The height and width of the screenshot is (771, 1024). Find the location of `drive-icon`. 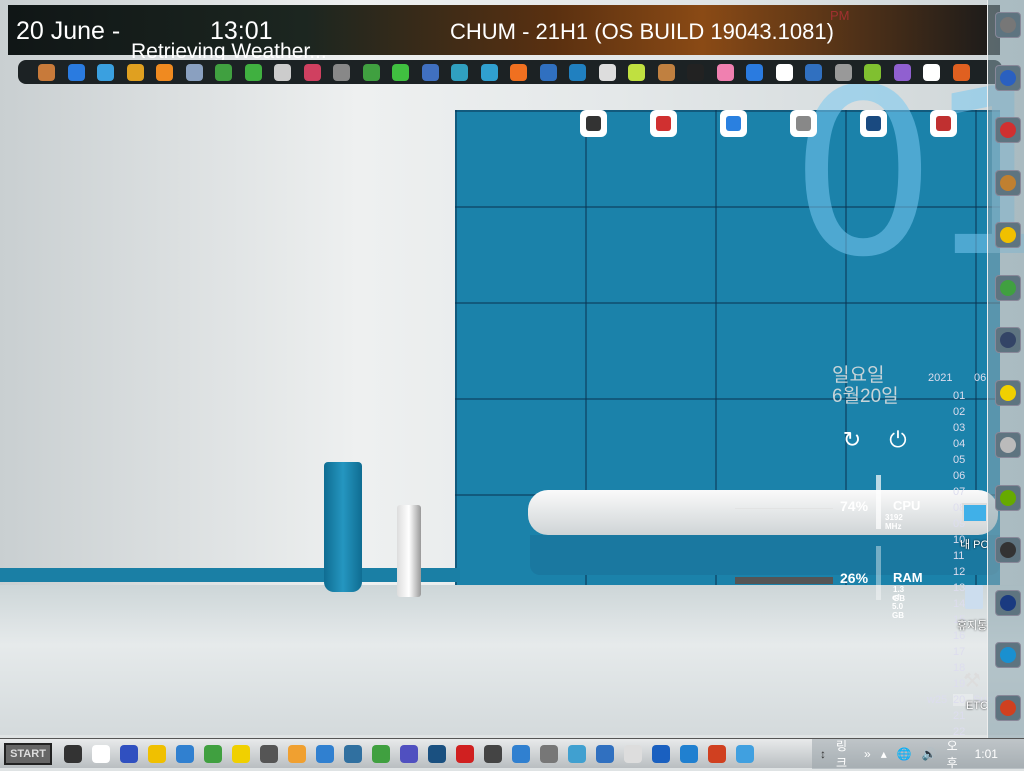

drive-icon is located at coordinates (593, 123).